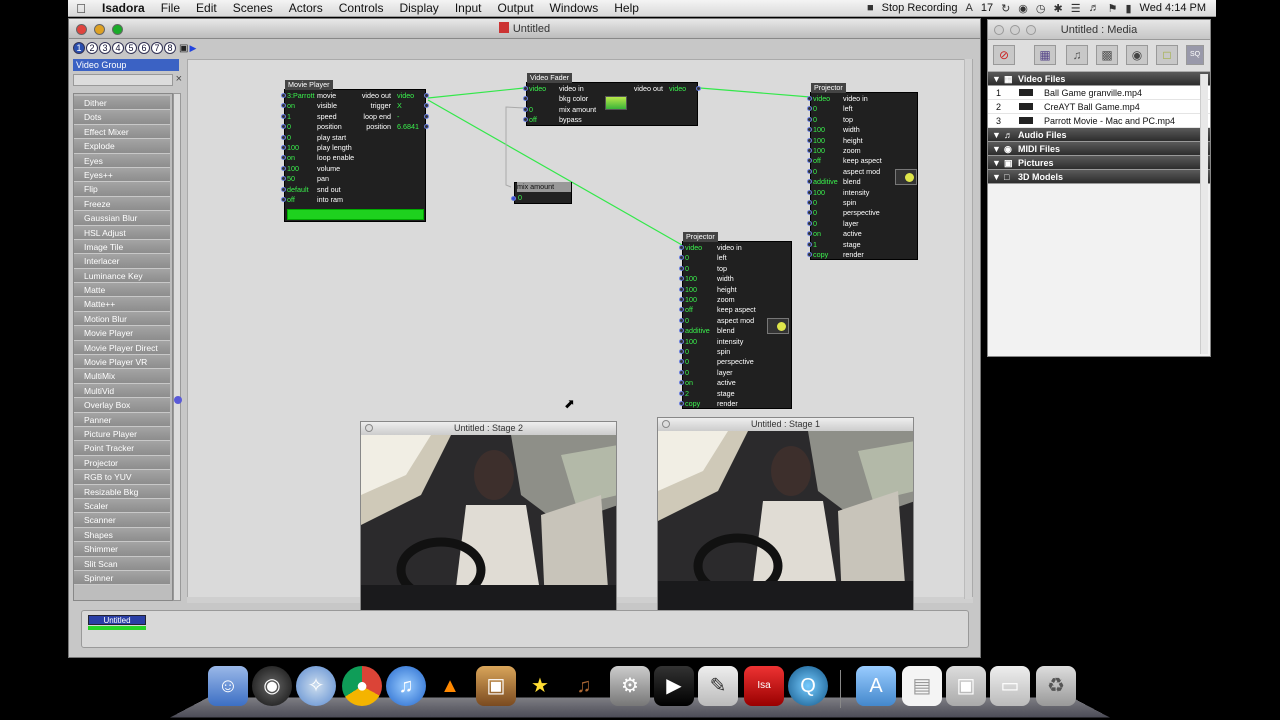 The height and width of the screenshot is (720, 1280). Describe the element at coordinates (968, 8) in the screenshot. I see `adobe-icon: A` at that location.